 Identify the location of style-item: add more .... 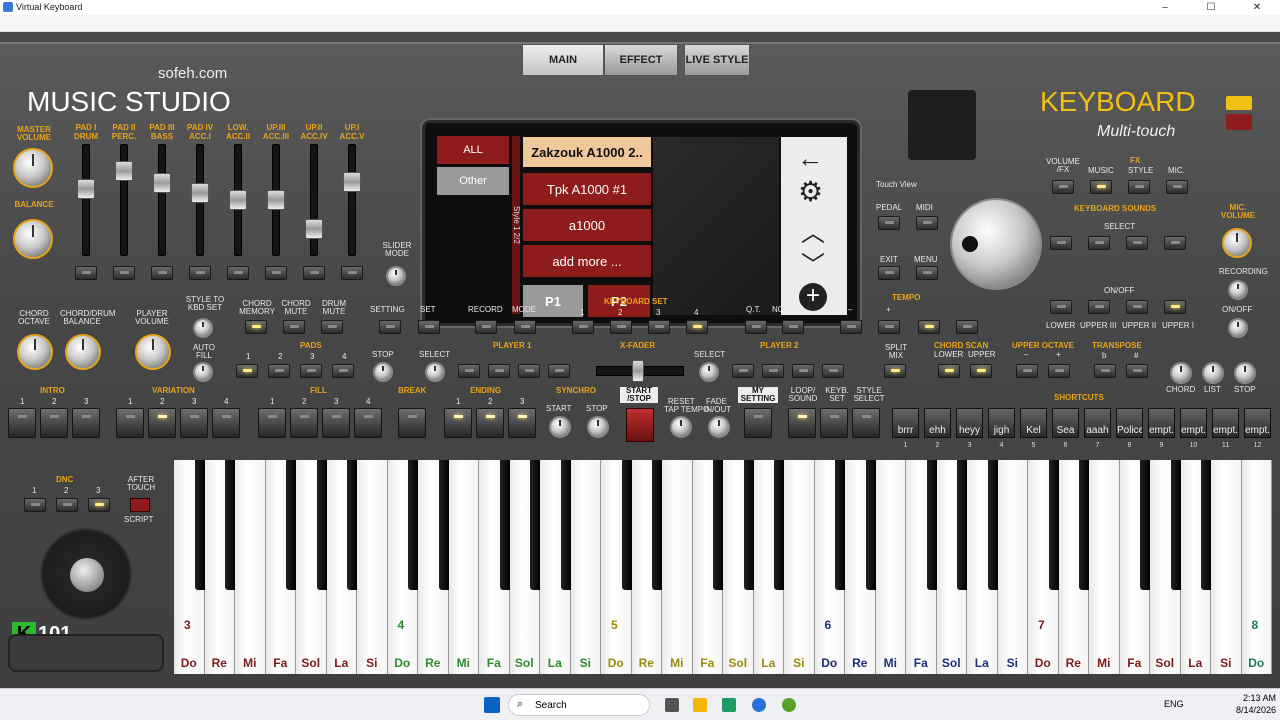
(587, 261).